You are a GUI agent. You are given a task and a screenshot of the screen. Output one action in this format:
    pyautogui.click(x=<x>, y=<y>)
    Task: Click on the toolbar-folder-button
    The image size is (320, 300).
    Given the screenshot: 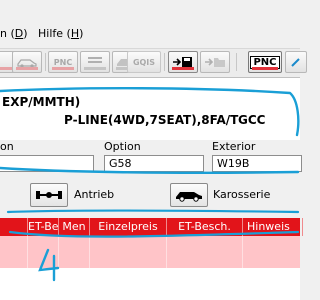 What is the action you would take?
    pyautogui.click(x=215, y=62)
    